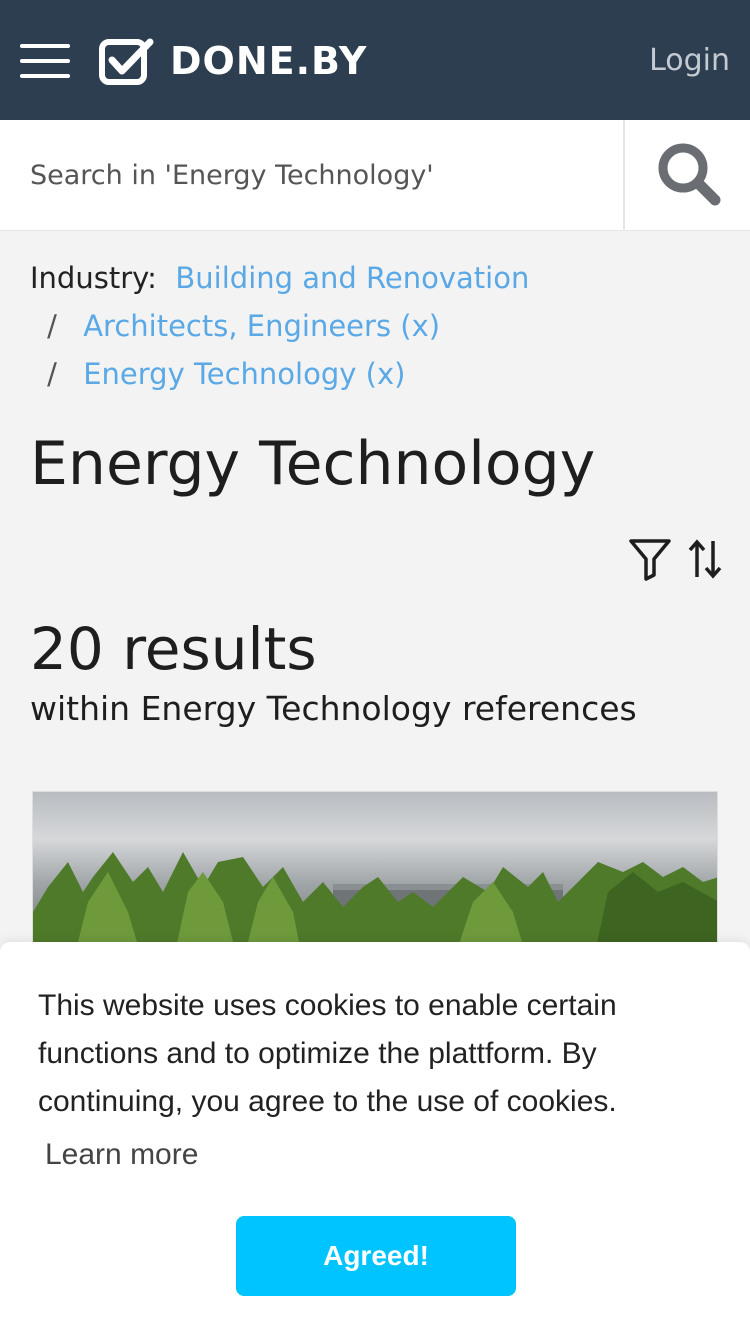 This screenshot has height=1334, width=750. Describe the element at coordinates (261, 326) in the screenshot. I see `breadcrumb-link-architects-engineers: Architects, Engineers (x)` at that location.